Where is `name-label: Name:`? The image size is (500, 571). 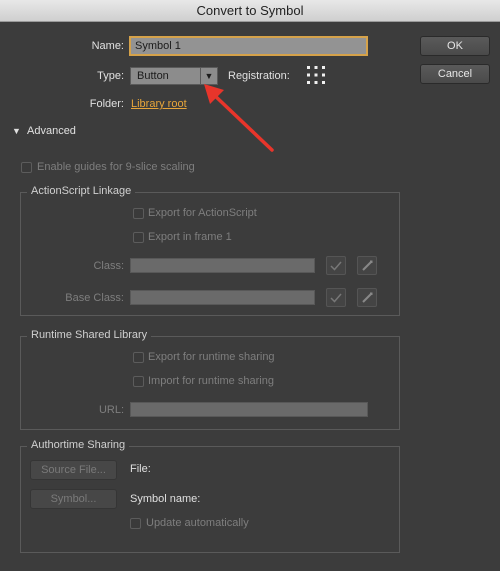 name-label: Name: is located at coordinates (107, 46).